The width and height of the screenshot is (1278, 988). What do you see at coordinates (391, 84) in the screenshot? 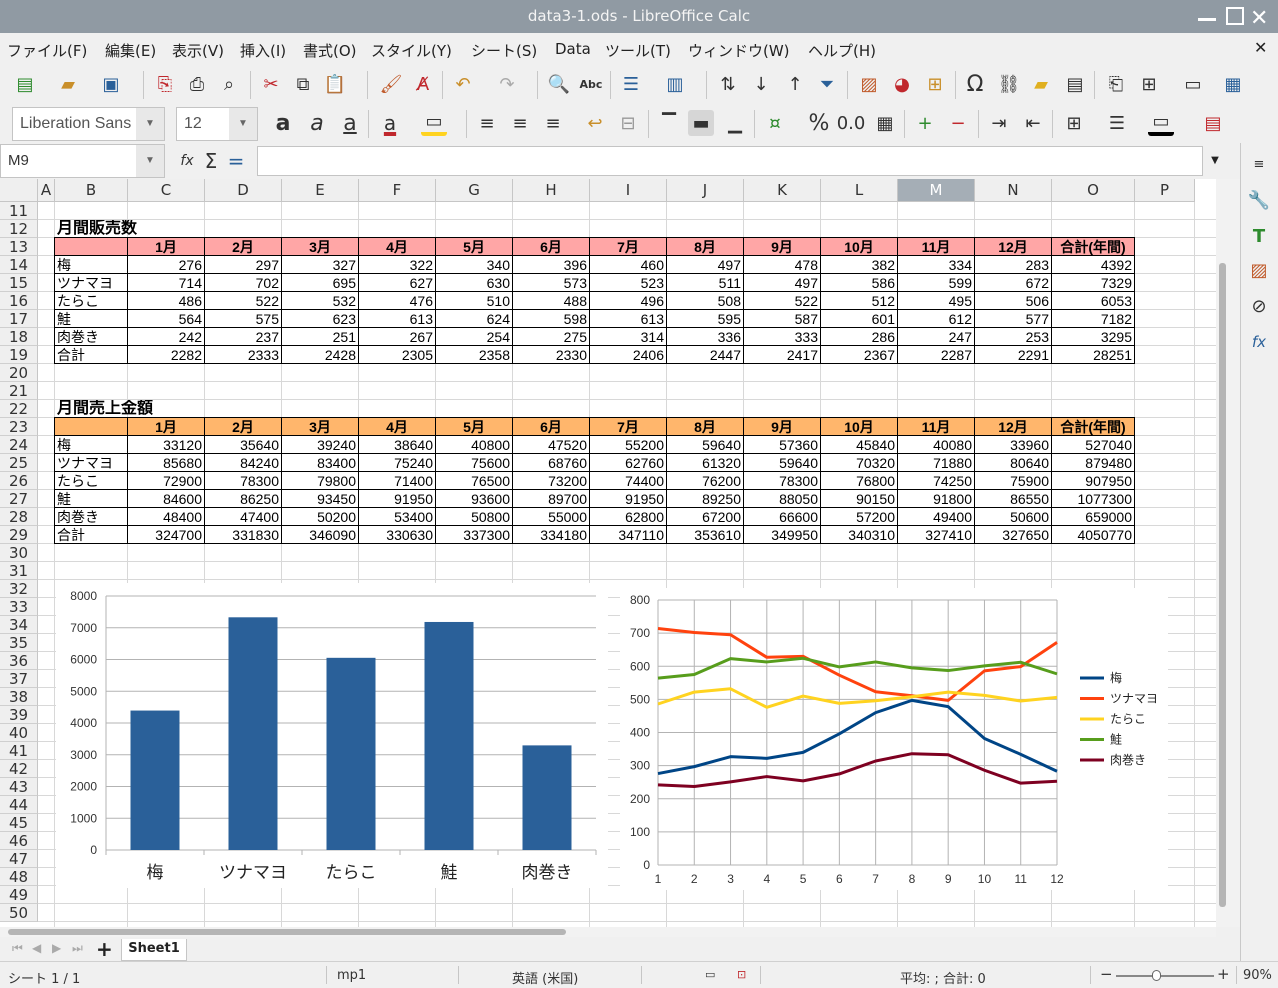
I see `clone-formatting-icon: 🖌` at bounding box center [391, 84].